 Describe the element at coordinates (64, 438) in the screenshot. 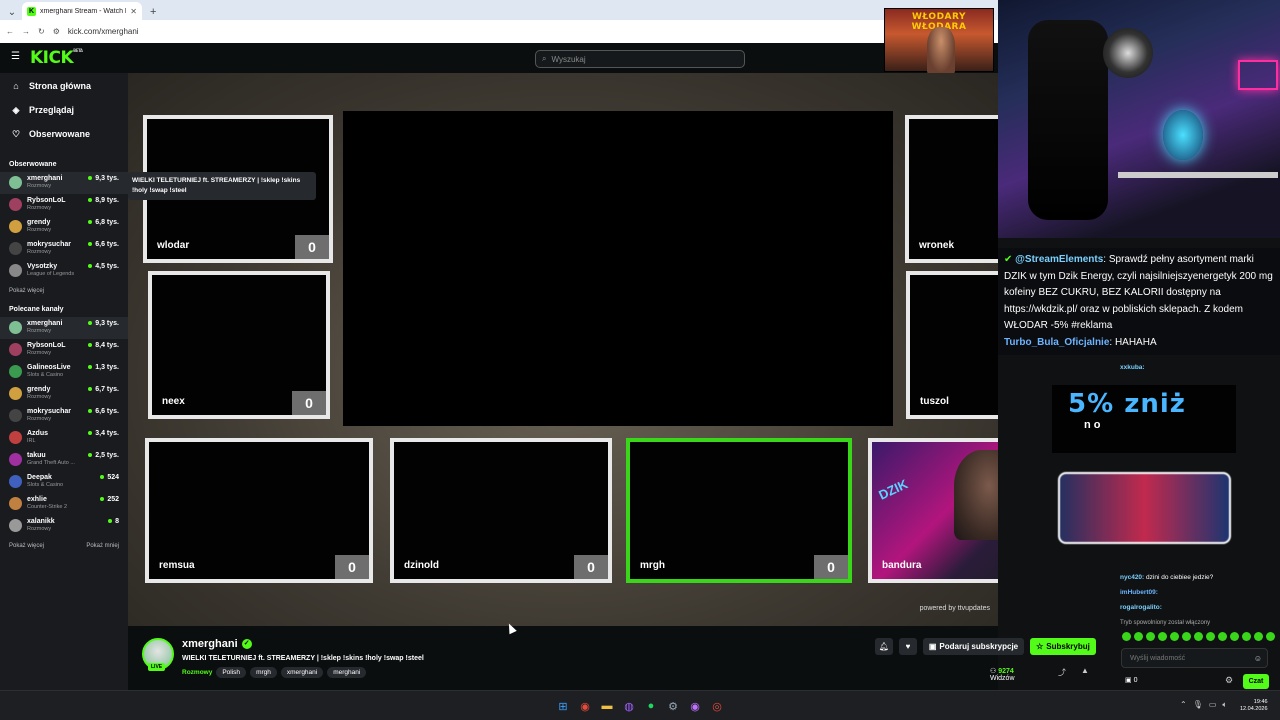

I see `sidebar-channel: Azdus IRL 3,4 tys.` at that location.